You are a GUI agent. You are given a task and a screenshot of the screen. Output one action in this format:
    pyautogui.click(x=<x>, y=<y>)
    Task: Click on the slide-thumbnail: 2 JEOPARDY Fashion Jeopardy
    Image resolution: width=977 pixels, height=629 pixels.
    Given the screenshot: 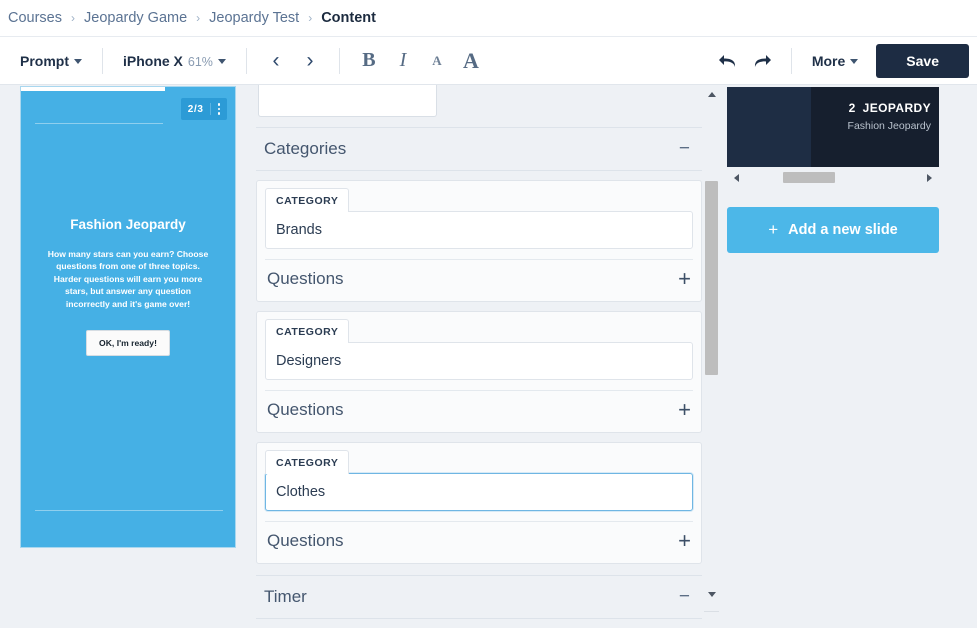 What is the action you would take?
    pyautogui.click(x=833, y=127)
    